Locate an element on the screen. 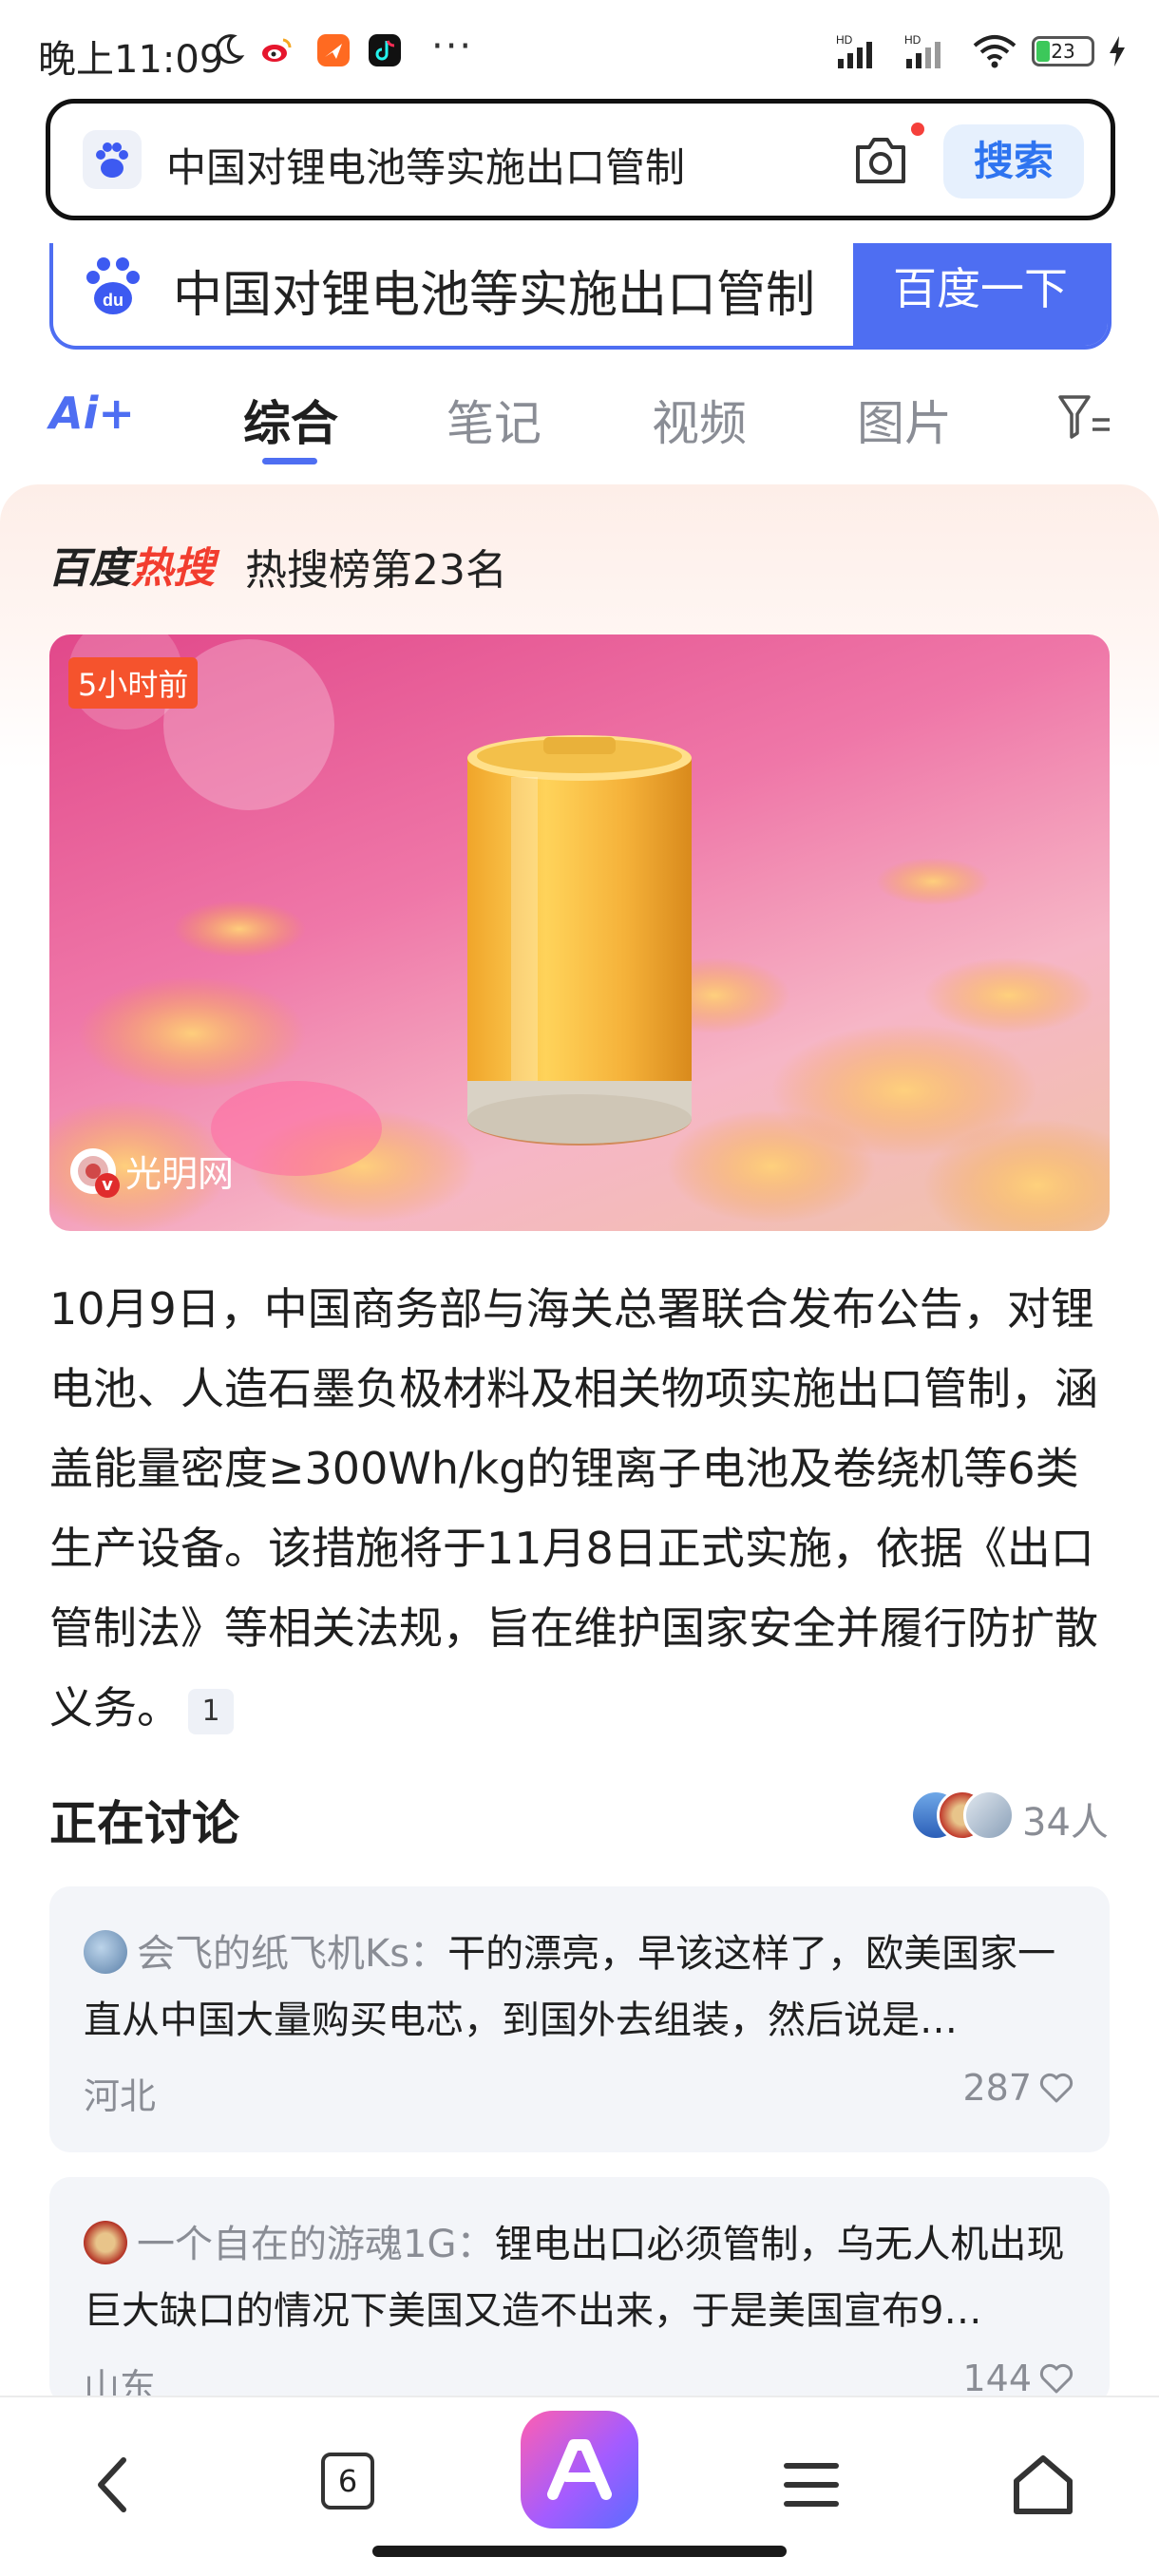 The width and height of the screenshot is (1159, 2576). status-indicators: HD HD 23 is located at coordinates (980, 51).